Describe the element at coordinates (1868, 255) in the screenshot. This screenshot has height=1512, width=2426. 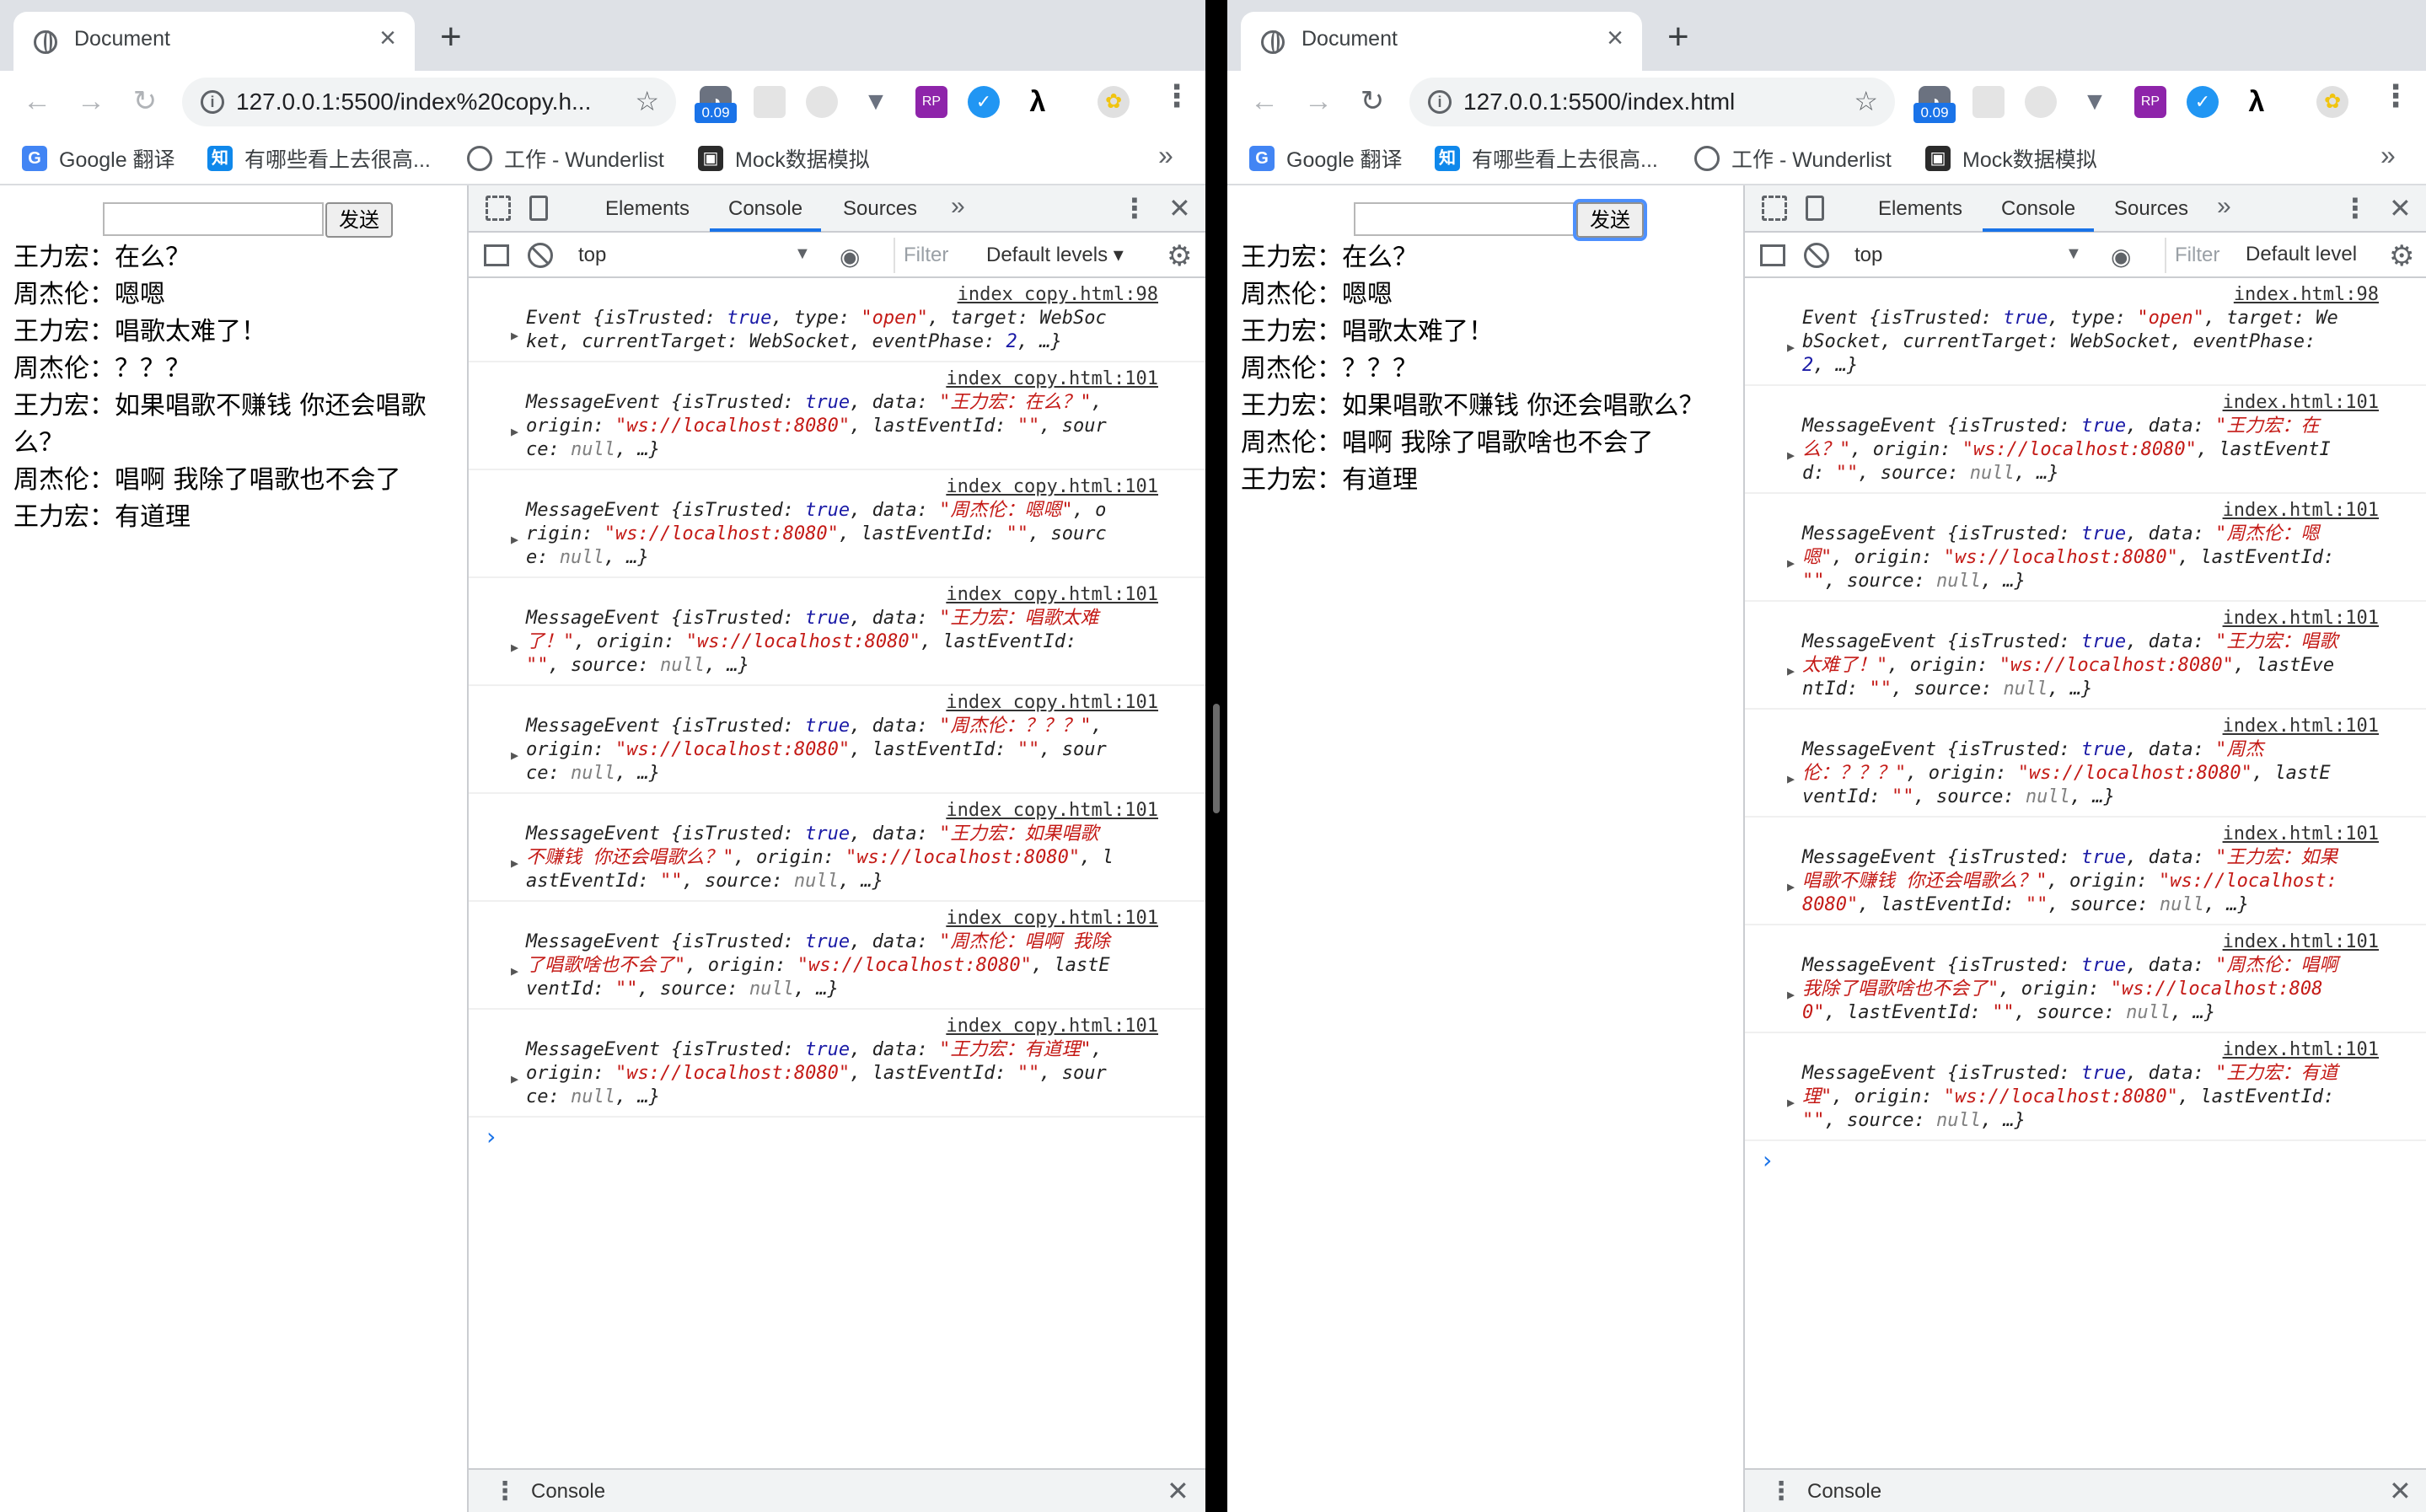
I see `context-selector: top` at that location.